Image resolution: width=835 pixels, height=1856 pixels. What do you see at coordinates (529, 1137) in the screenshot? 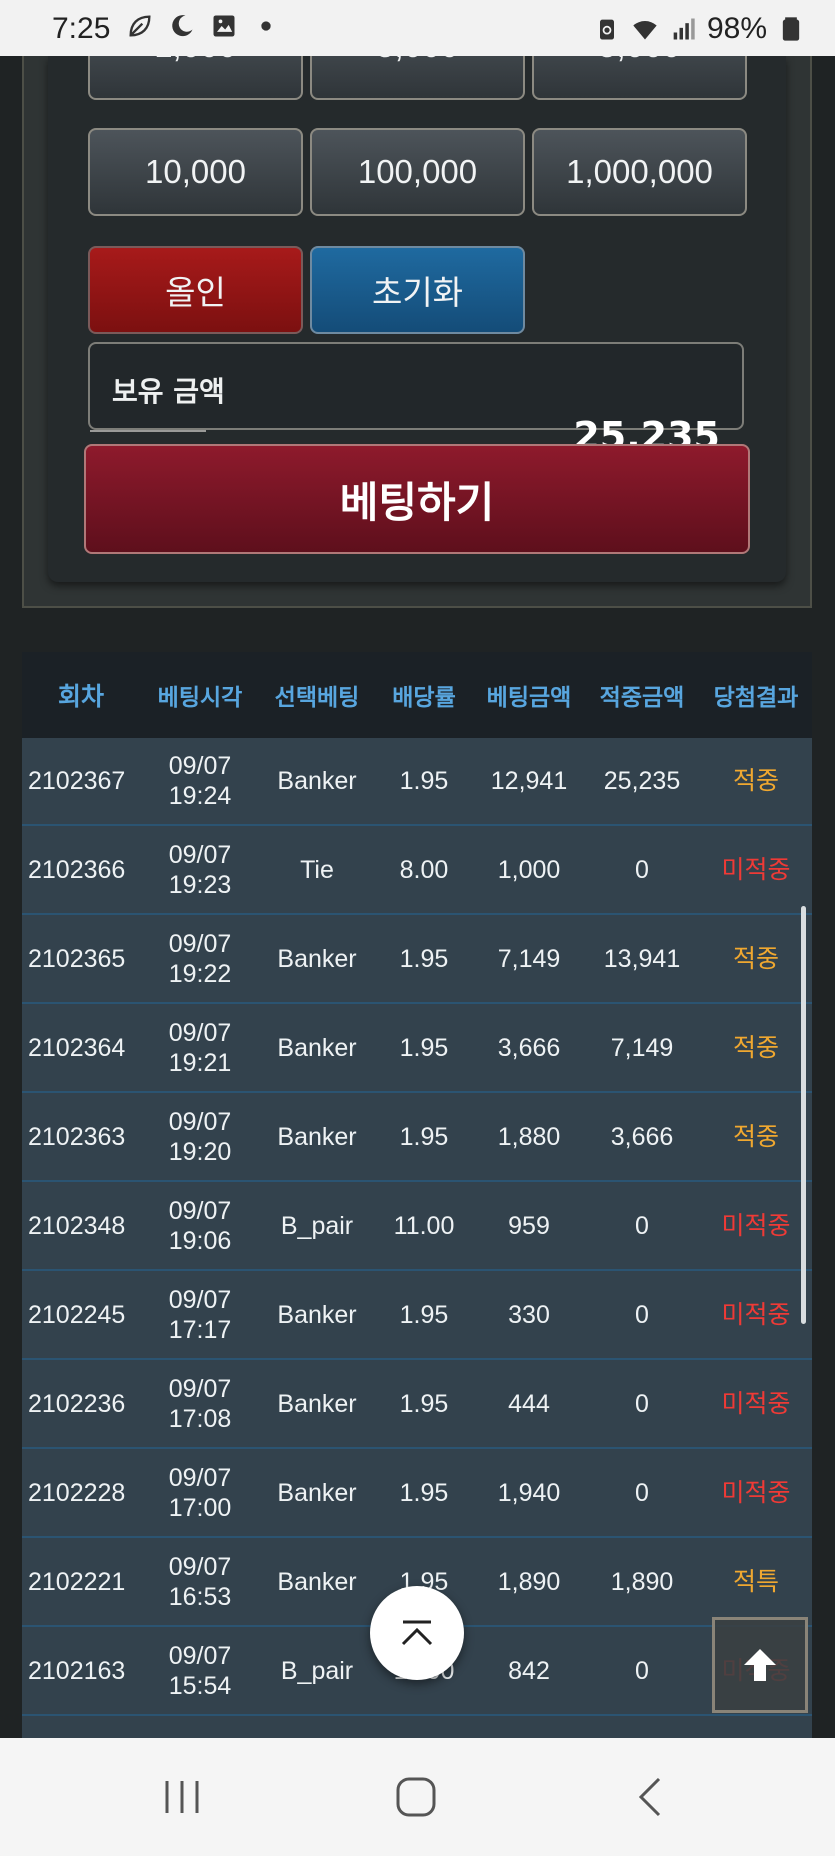
I see `cell-bet-amount: 1,880` at bounding box center [529, 1137].